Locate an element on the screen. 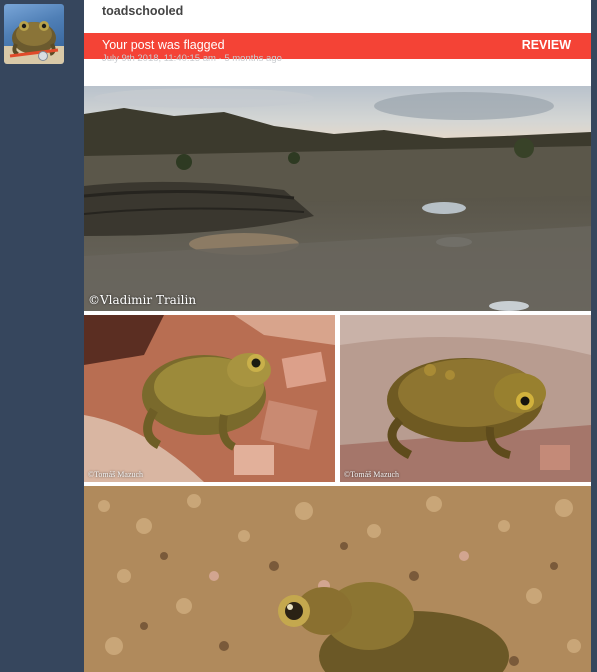 The width and height of the screenshot is (597, 672). review-button: REVIEW is located at coordinates (546, 45).